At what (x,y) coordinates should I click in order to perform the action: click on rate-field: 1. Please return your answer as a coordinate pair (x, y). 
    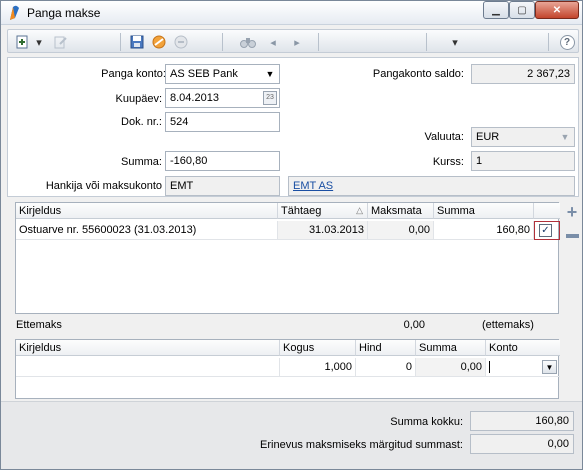
    Looking at the image, I should click on (523, 161).